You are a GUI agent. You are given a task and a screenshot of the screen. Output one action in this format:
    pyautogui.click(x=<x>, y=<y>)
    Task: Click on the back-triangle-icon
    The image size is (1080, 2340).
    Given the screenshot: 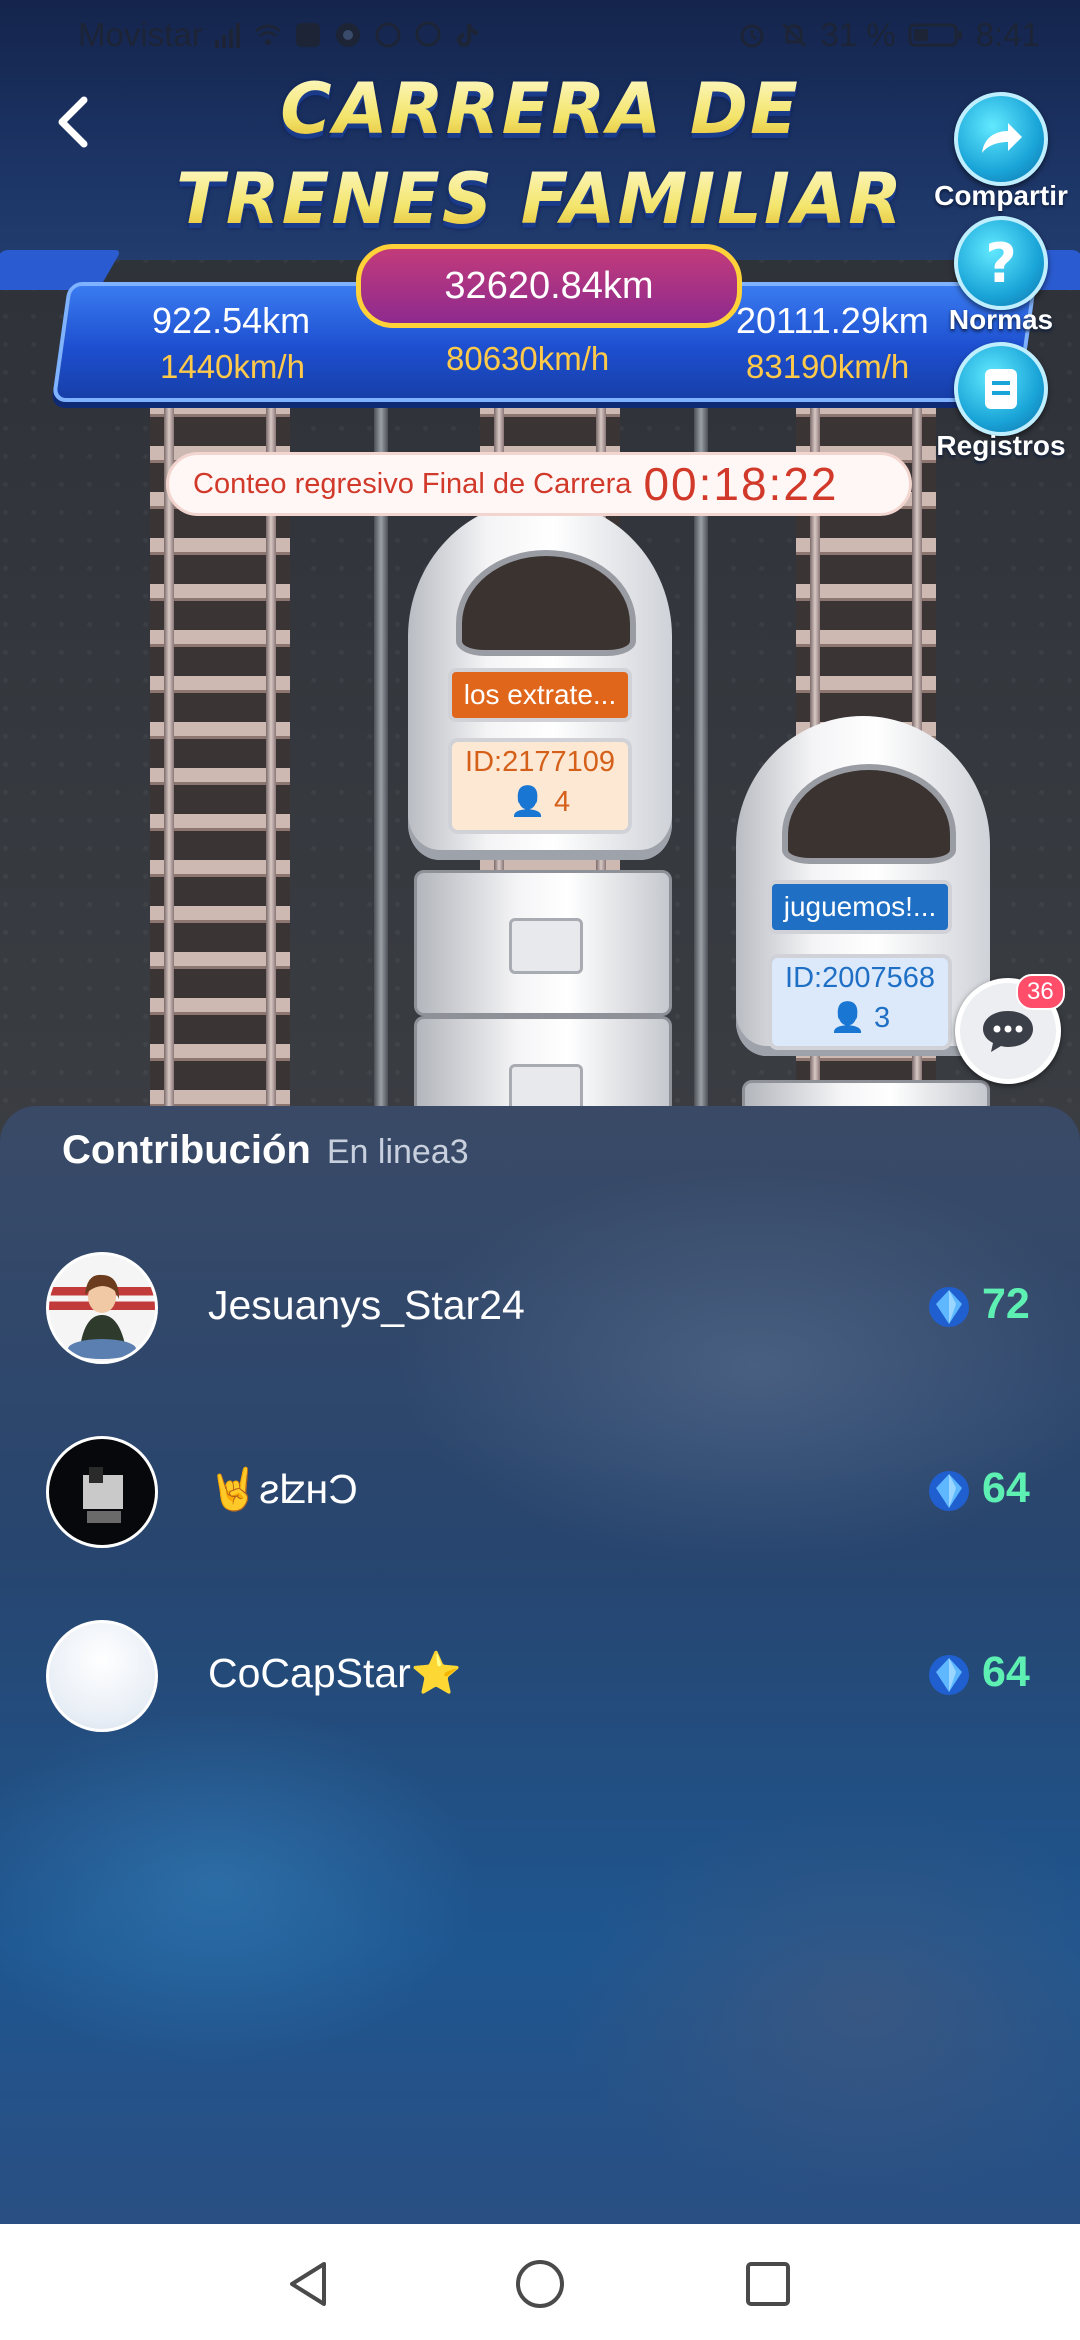 What is the action you would take?
    pyautogui.click(x=308, y=2284)
    